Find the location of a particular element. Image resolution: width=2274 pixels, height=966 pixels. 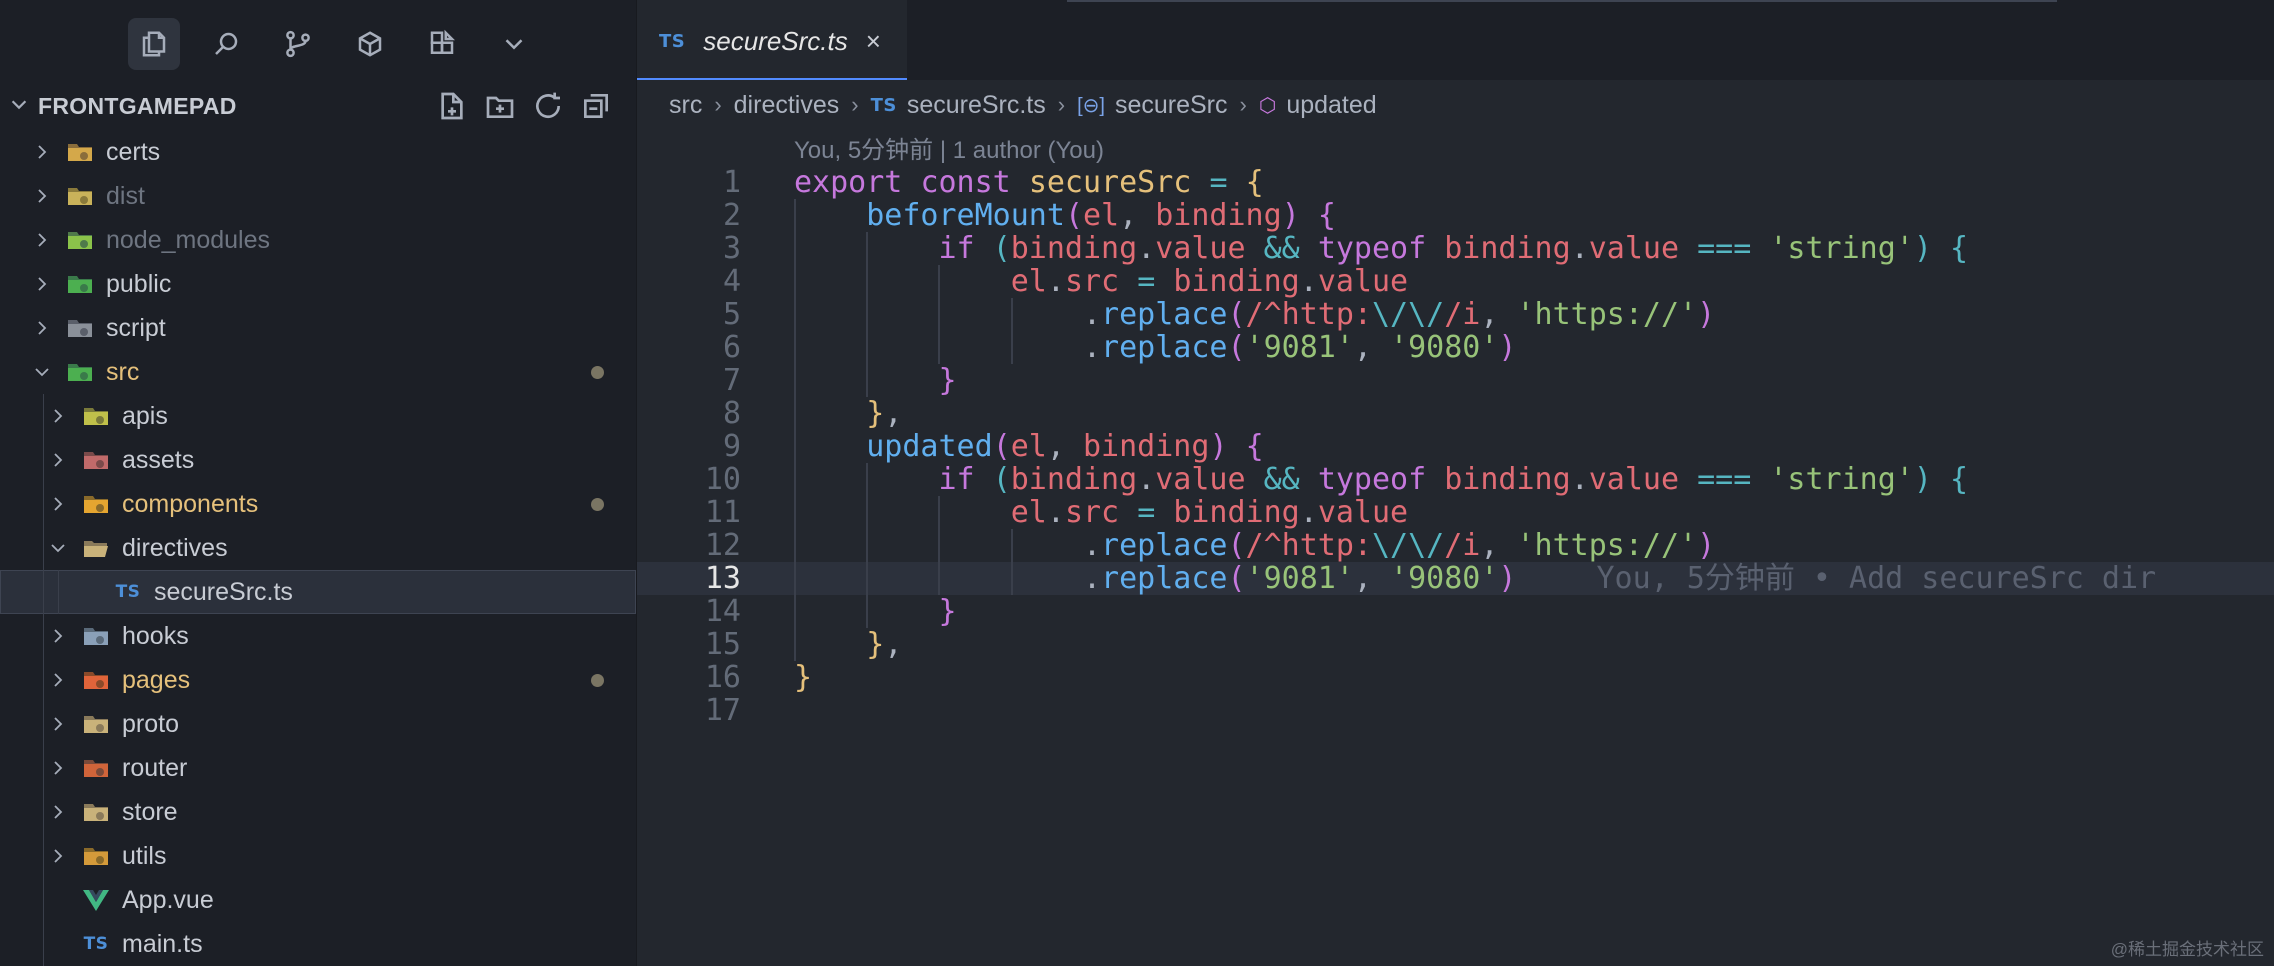

extensions-cube-button is located at coordinates (370, 44).